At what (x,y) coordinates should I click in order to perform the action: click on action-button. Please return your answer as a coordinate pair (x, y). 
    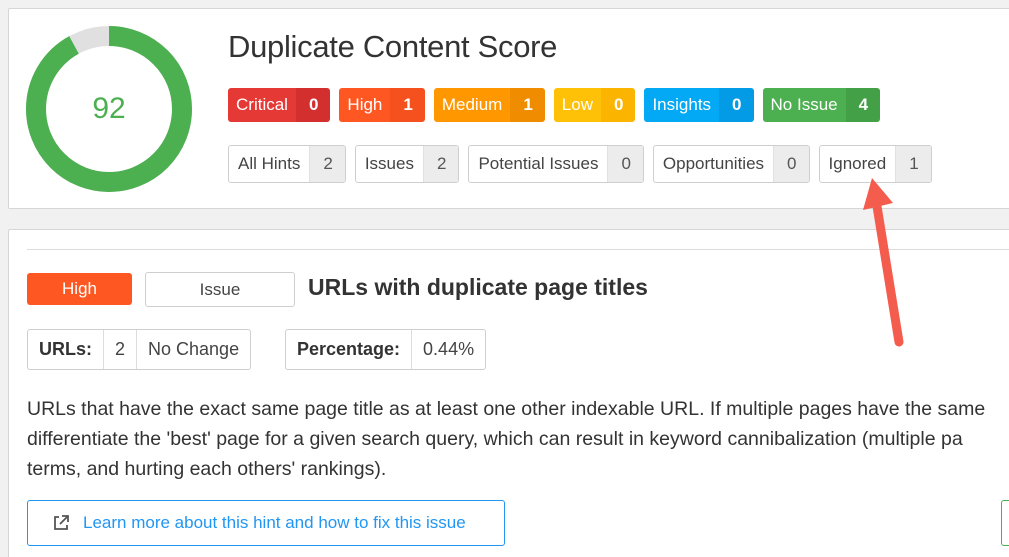
    Looking at the image, I should click on (1005, 523).